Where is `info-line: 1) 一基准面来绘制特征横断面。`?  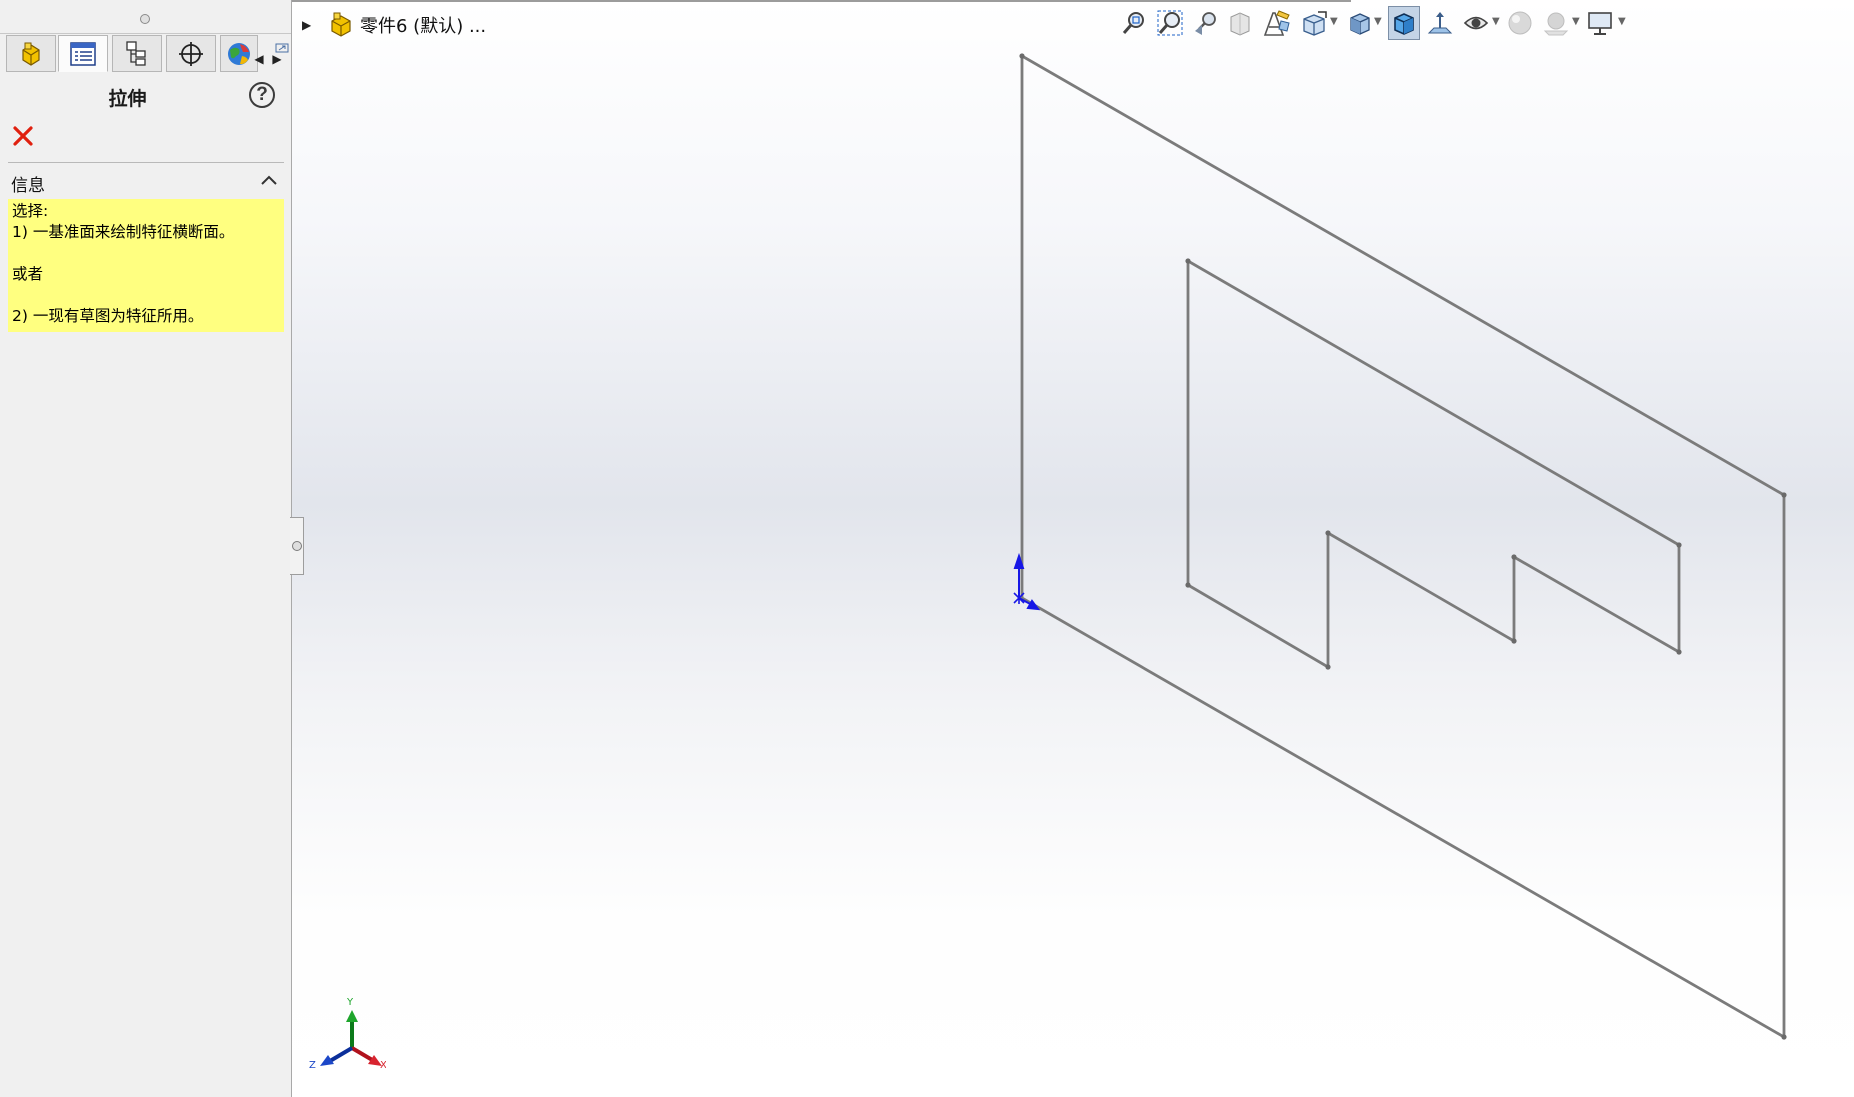 info-line: 1) 一基准面来绘制特征横断面。 is located at coordinates (123, 232).